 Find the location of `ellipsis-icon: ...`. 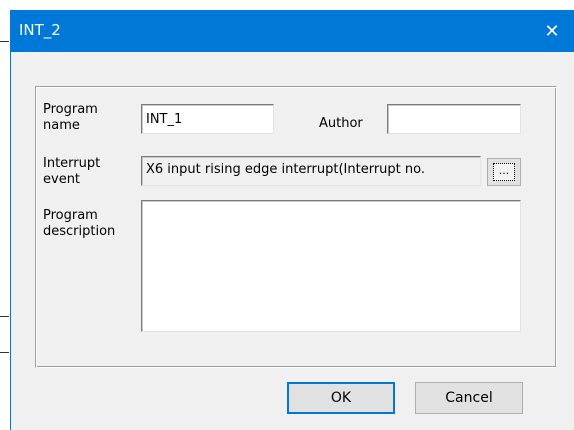

ellipsis-icon: ... is located at coordinates (504, 172).